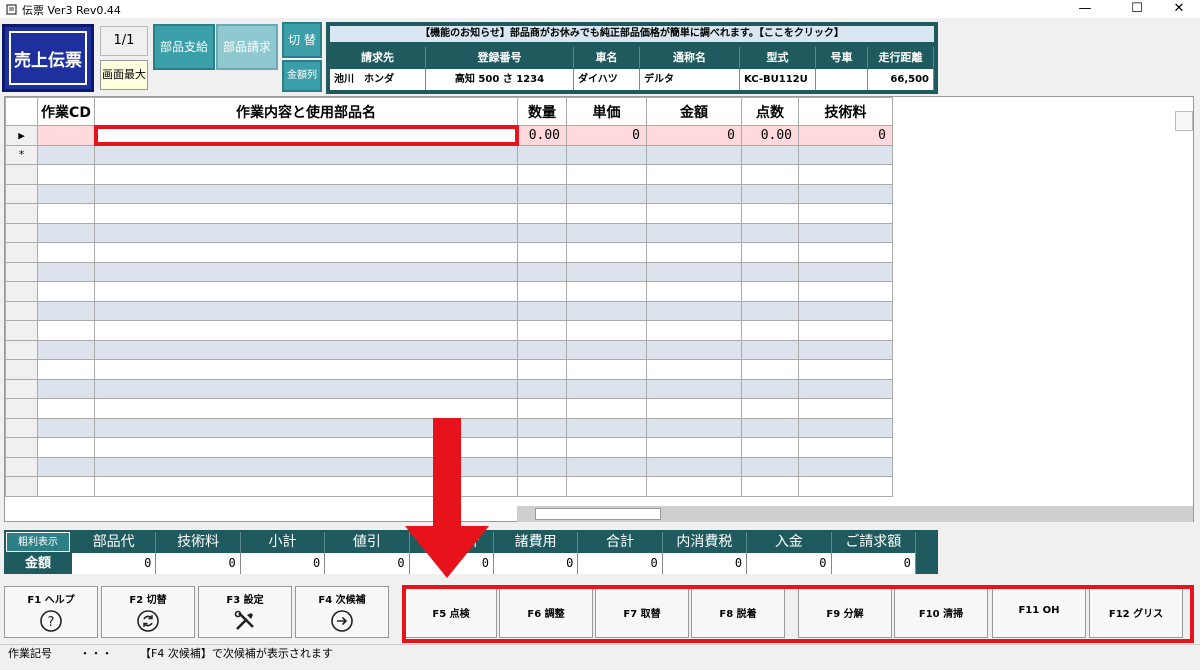 This screenshot has width=1200, height=670. I want to click on column-header-work-cd: 作業CD, so click(66, 111).